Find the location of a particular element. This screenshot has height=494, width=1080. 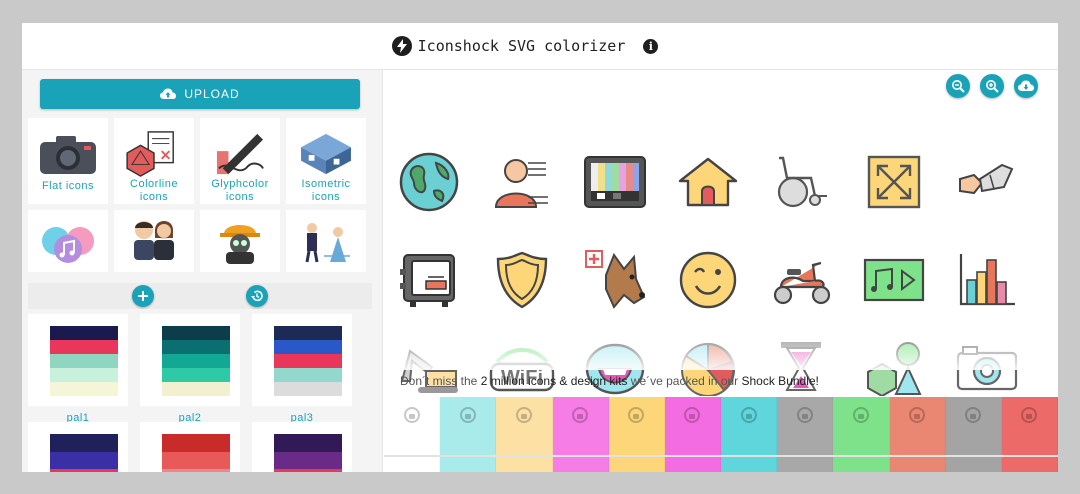

palette-list: pal1 pal2 pal3 is located at coordinates (200, 393).